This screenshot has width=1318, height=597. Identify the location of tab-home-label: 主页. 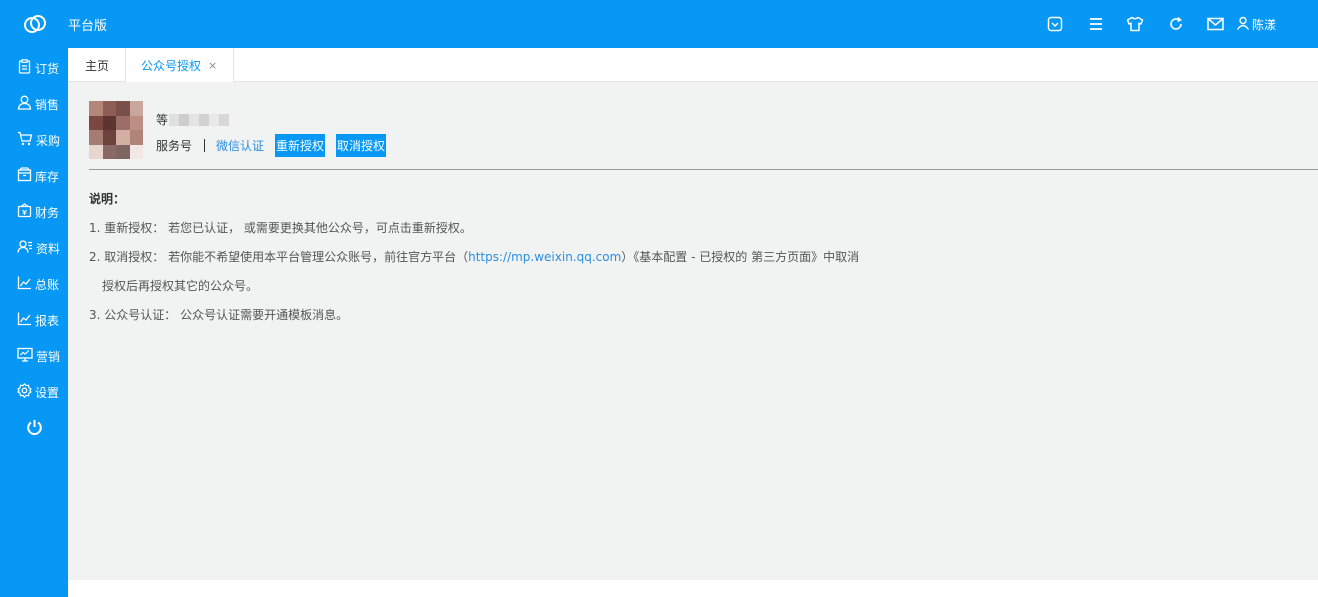
(97, 65).